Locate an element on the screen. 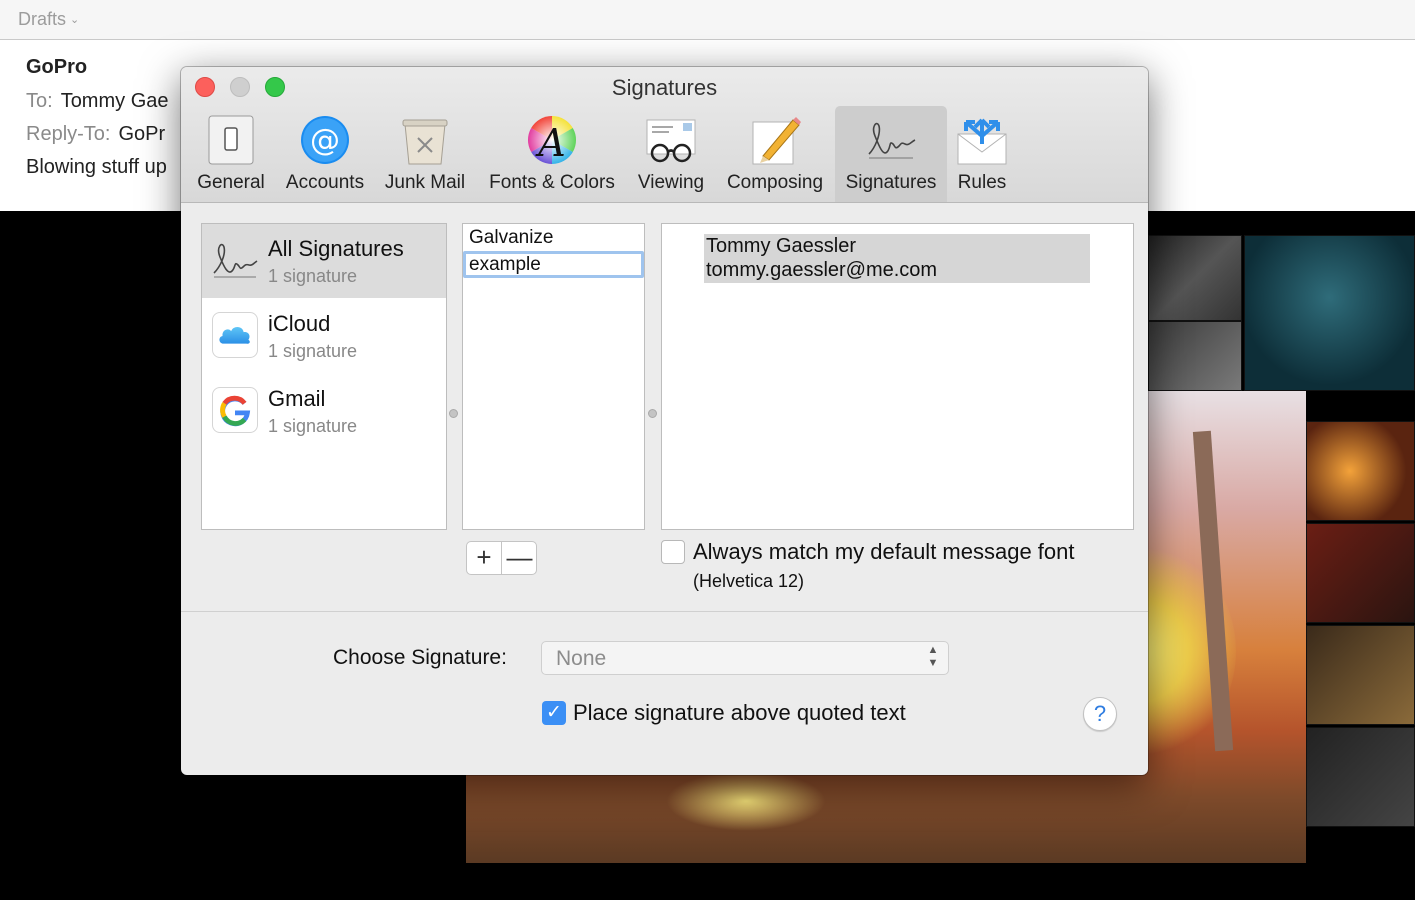  list-item-all-signatures: All Signatures 1 signature is located at coordinates (324, 261).